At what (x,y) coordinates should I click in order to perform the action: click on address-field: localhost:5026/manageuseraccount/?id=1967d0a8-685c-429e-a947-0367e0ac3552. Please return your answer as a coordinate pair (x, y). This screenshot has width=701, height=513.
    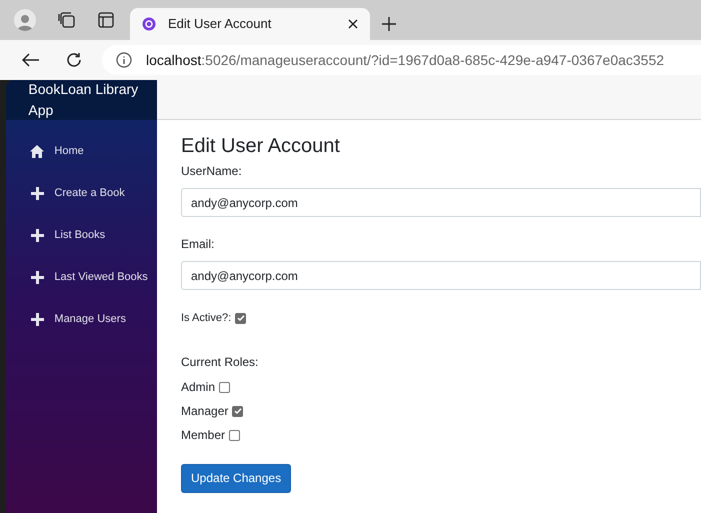
    Looking at the image, I should click on (401, 60).